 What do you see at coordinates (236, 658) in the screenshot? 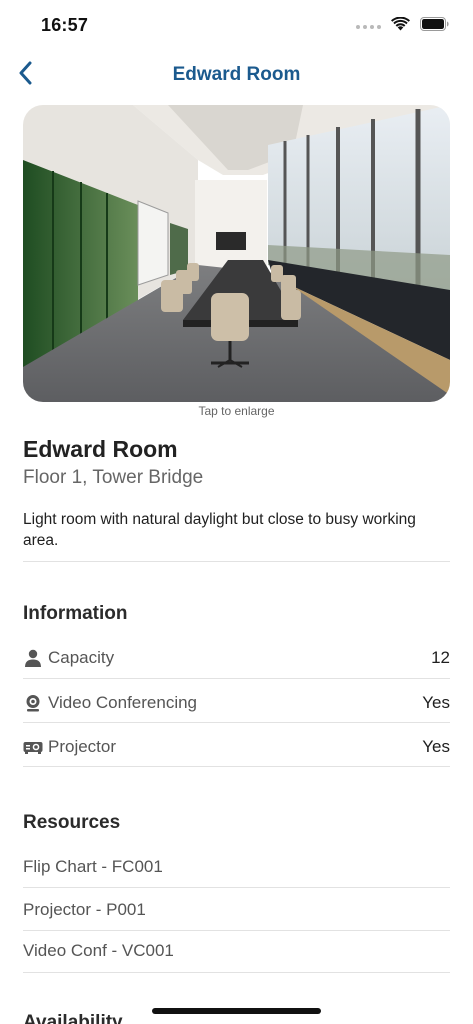
I see `info-row-capacity: Capacity 12` at bounding box center [236, 658].